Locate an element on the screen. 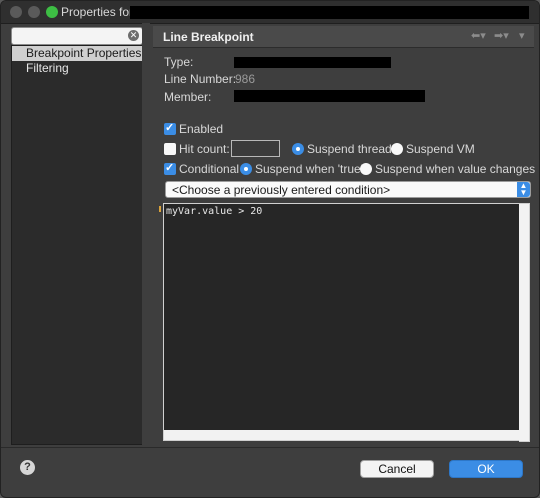 This screenshot has height=498, width=540. quick-fix-marker-icon is located at coordinates (160, 209).